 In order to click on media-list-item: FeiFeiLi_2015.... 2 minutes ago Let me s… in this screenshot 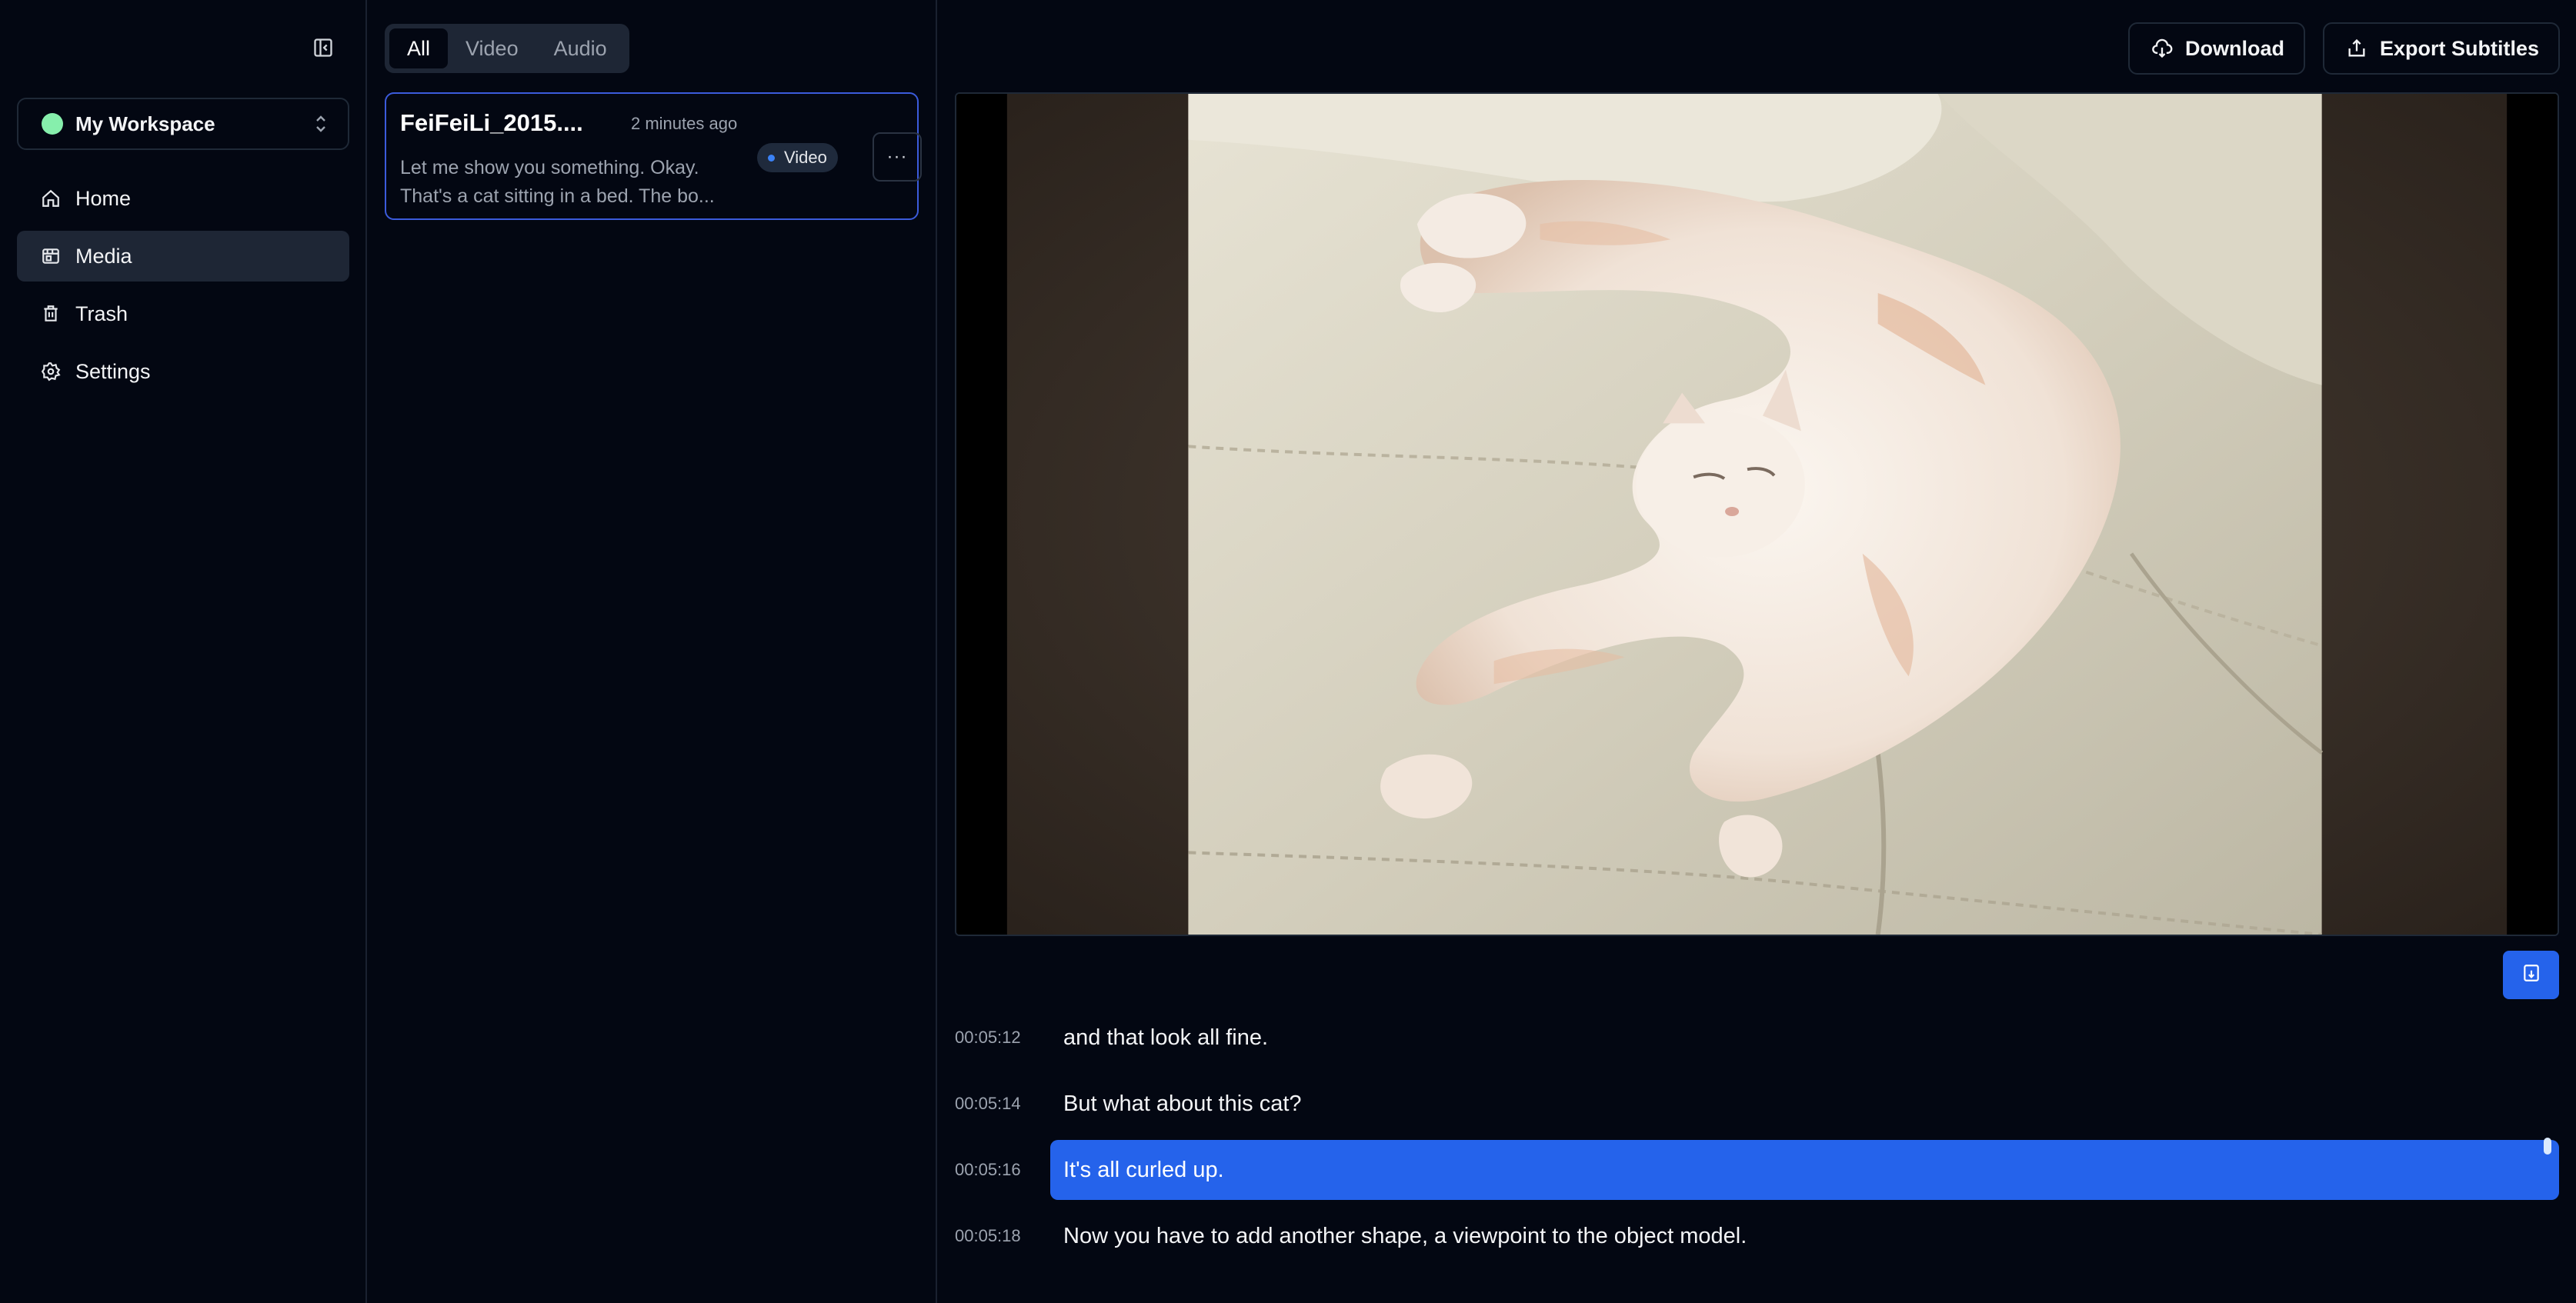, I will do `click(654, 156)`.